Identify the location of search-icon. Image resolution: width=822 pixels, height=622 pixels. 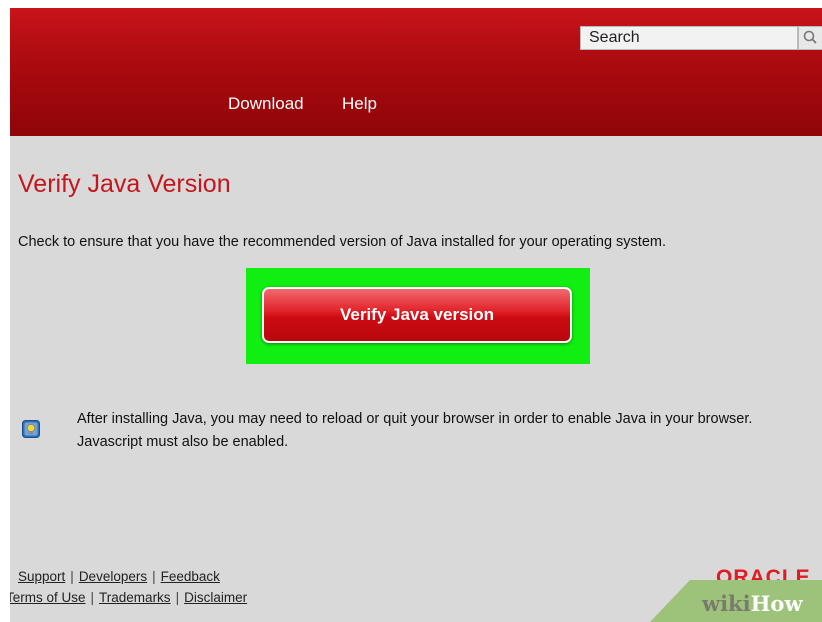
(810, 37).